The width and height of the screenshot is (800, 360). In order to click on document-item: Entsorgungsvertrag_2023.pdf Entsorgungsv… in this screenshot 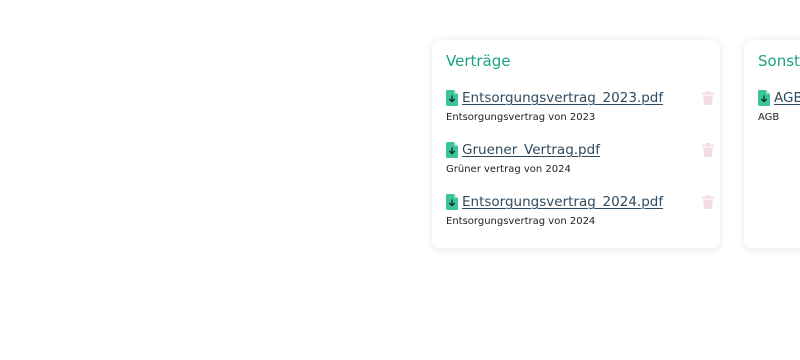, I will do `click(583, 109)`.